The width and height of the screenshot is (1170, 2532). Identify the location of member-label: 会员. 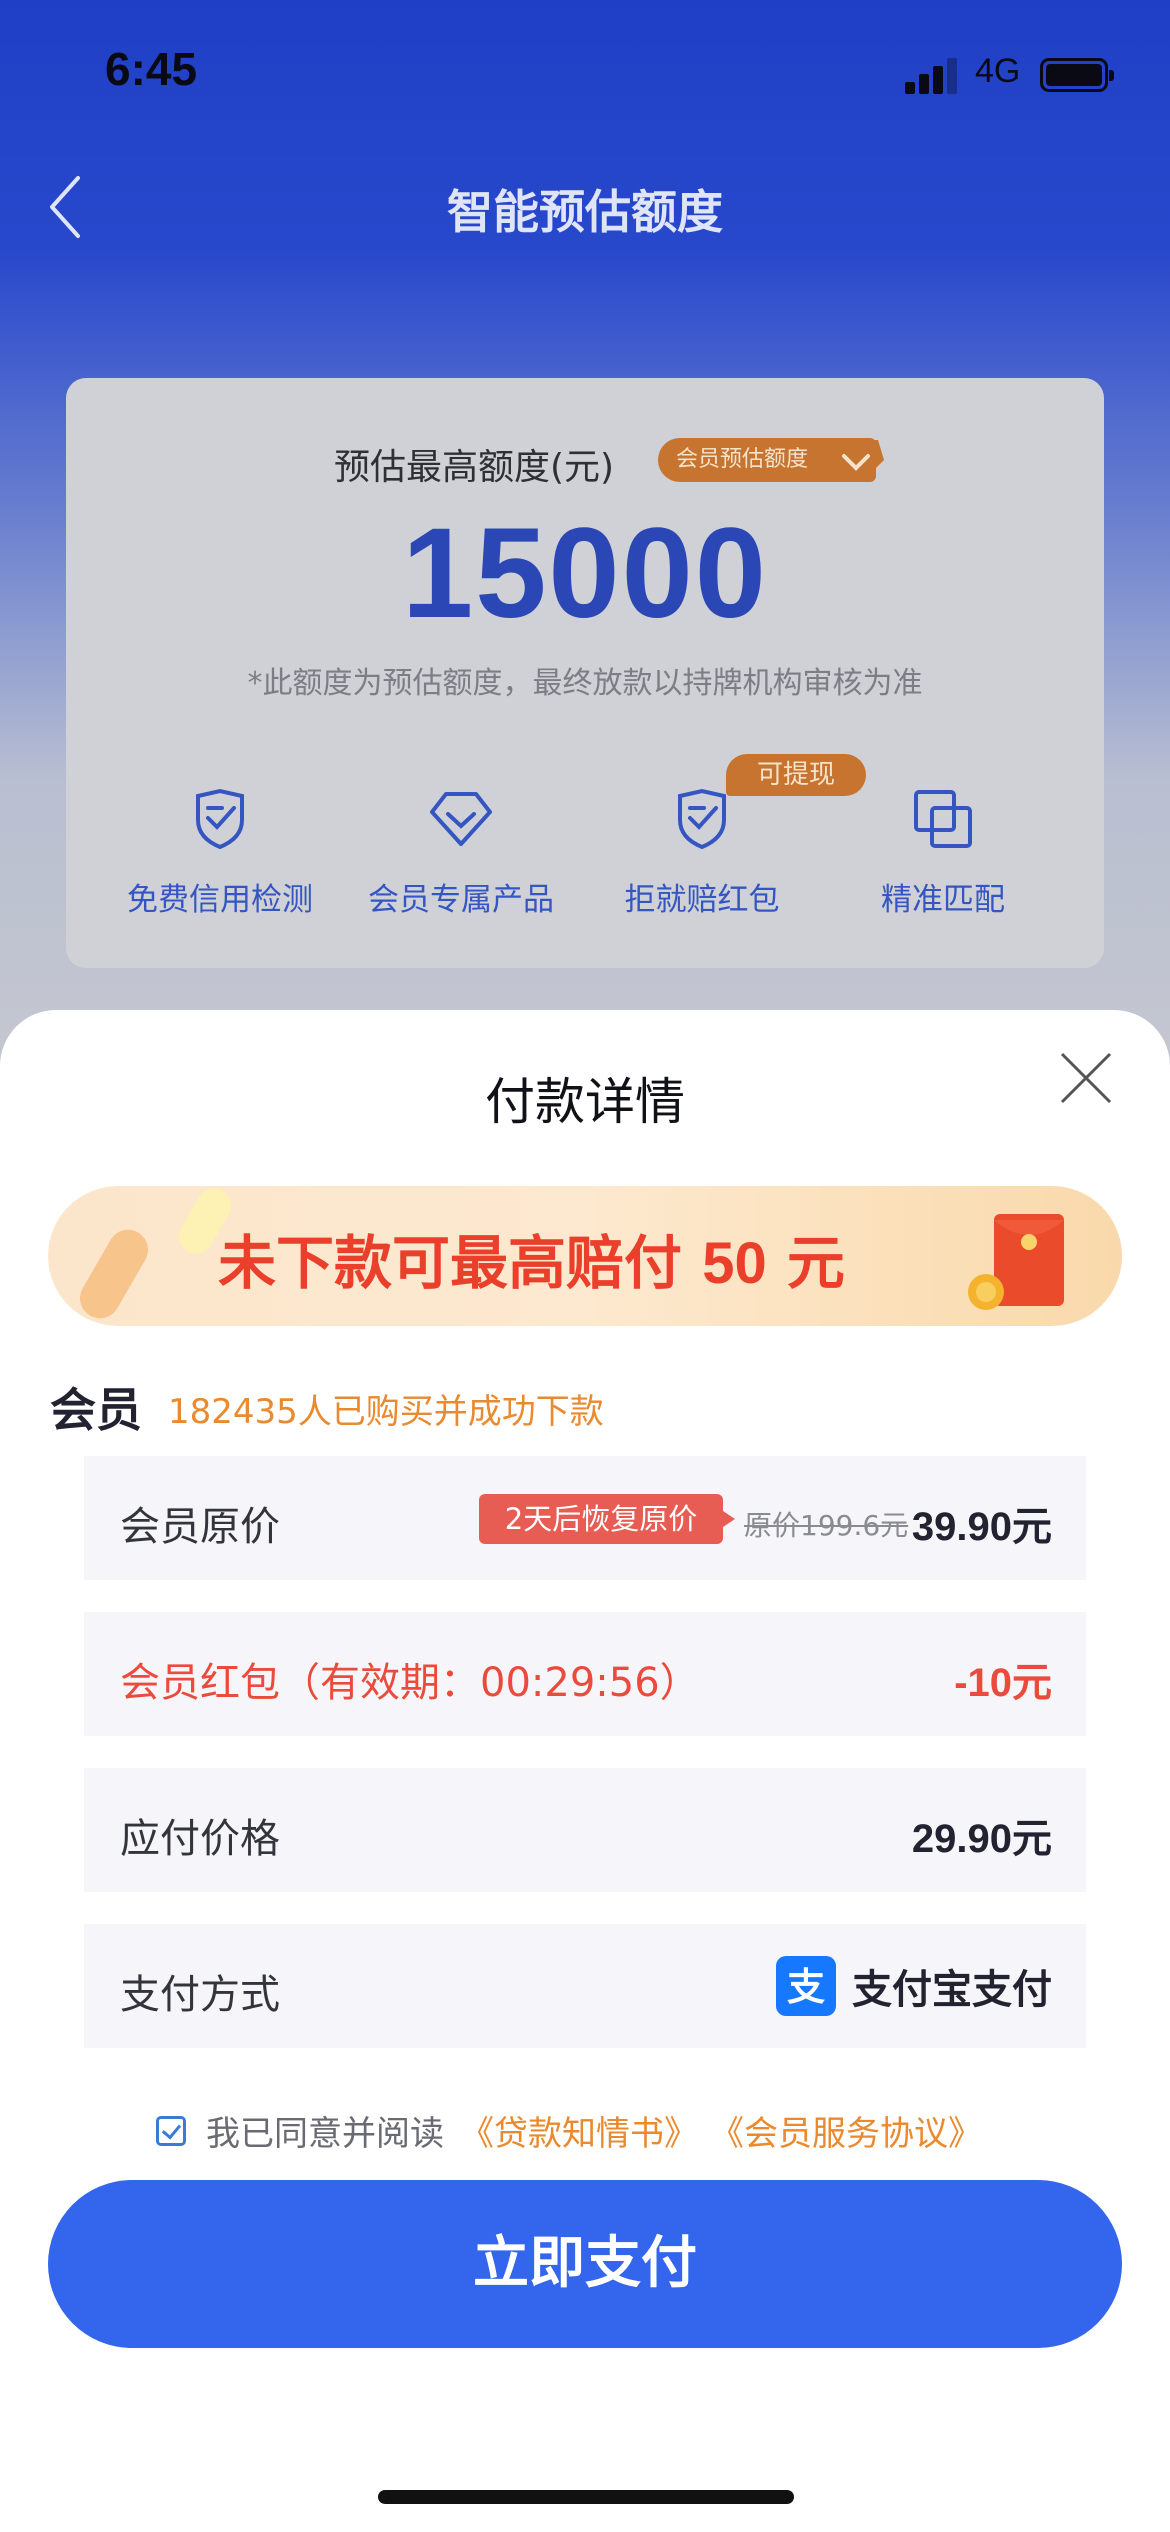
(96, 1410).